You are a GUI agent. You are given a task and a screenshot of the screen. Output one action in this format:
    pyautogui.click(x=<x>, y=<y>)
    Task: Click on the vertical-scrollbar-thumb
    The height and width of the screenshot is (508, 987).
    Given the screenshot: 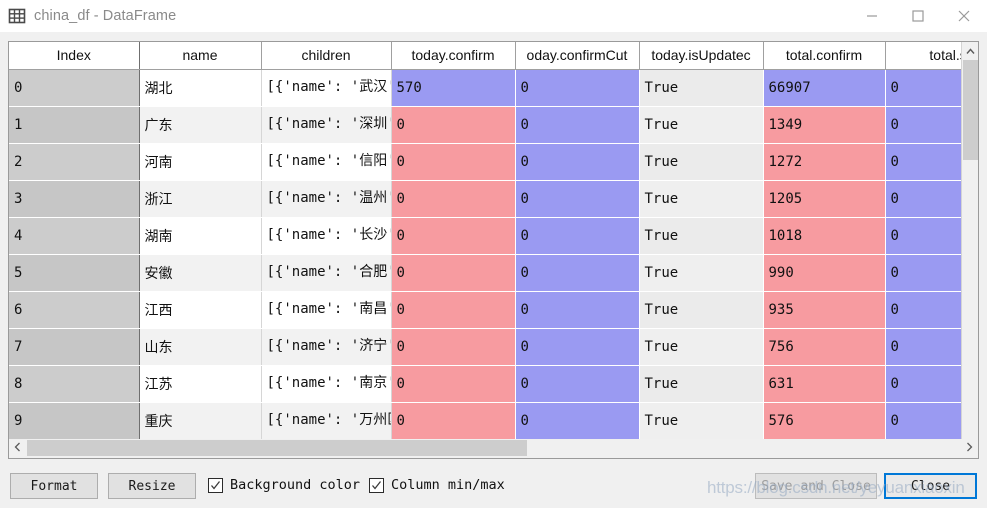 What is the action you would take?
    pyautogui.click(x=970, y=110)
    